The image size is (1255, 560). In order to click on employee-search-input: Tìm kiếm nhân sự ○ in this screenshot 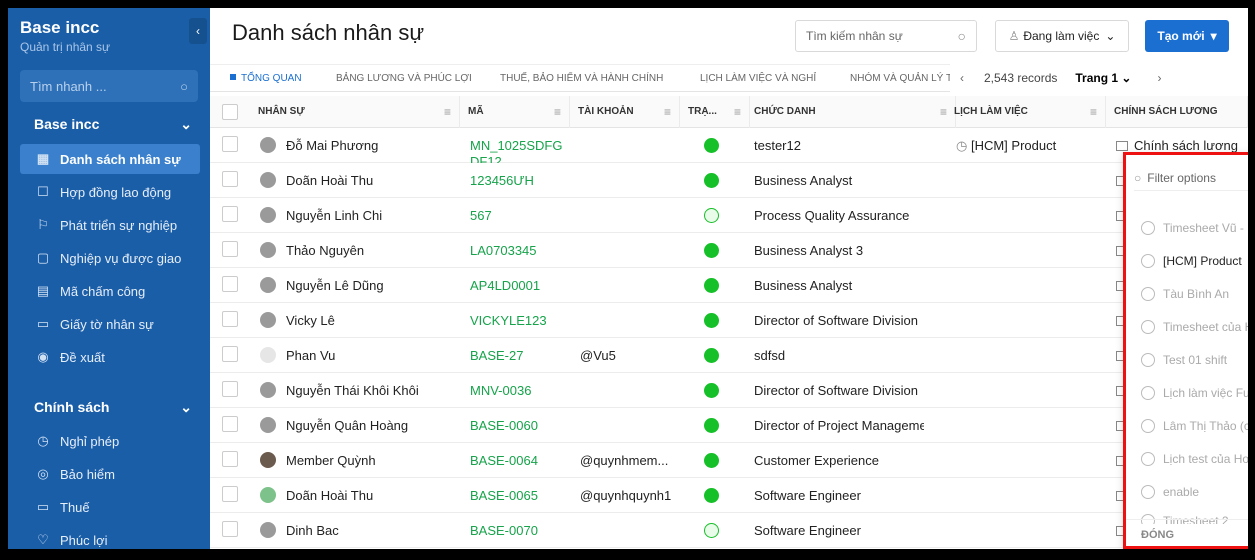, I will do `click(886, 36)`.